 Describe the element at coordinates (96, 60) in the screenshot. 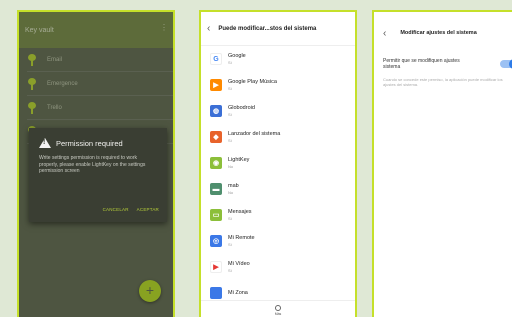

I see `list-item: Email` at that location.